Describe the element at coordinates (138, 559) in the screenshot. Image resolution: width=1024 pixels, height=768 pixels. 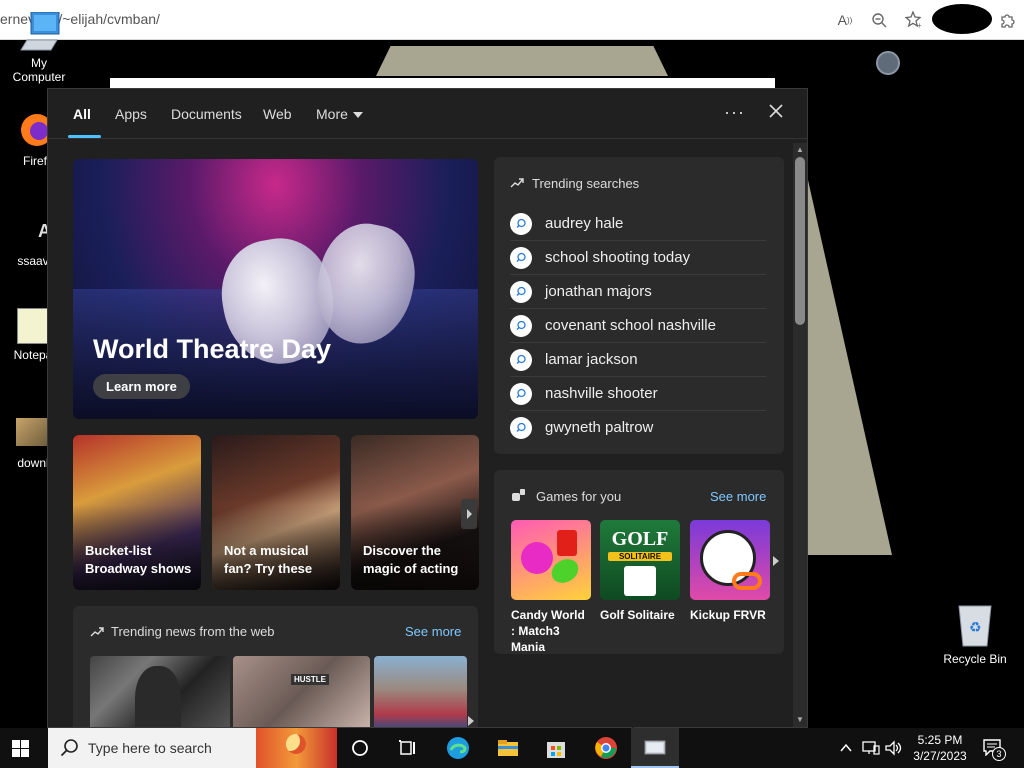
I see `story-caption: Bucket-list Broadway shows` at that location.